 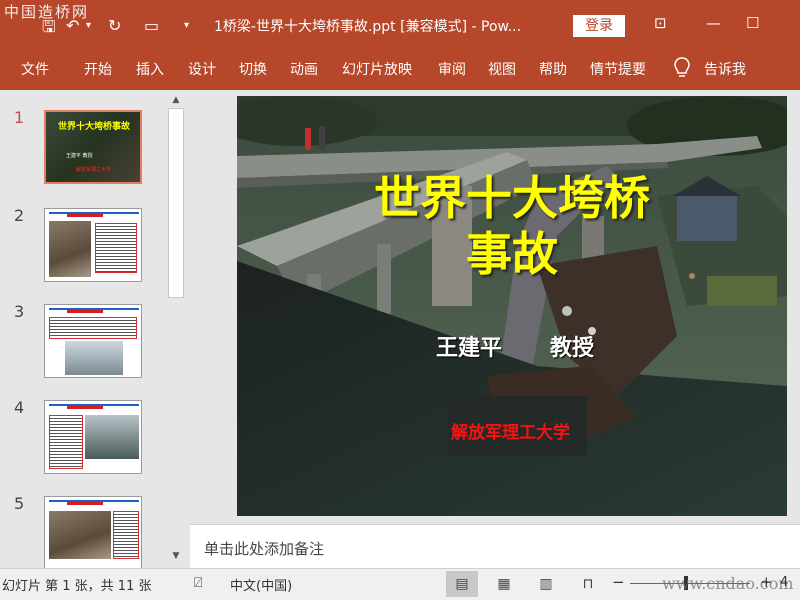 I want to click on zoom-out-button: −, so click(x=618, y=582).